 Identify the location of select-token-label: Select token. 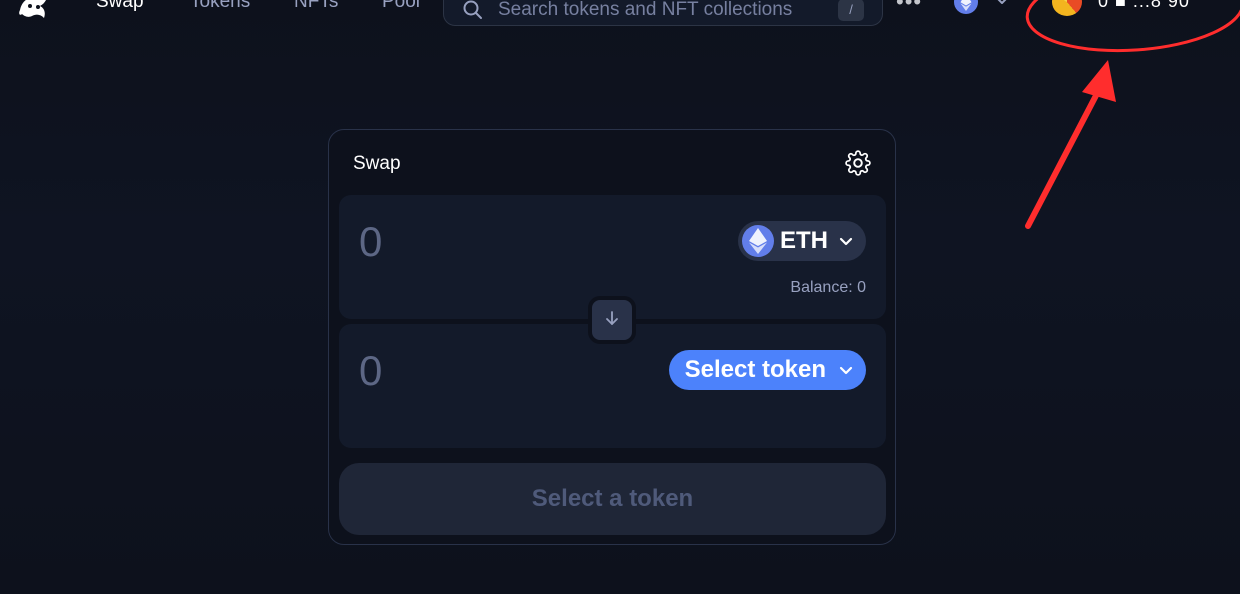
(755, 369).